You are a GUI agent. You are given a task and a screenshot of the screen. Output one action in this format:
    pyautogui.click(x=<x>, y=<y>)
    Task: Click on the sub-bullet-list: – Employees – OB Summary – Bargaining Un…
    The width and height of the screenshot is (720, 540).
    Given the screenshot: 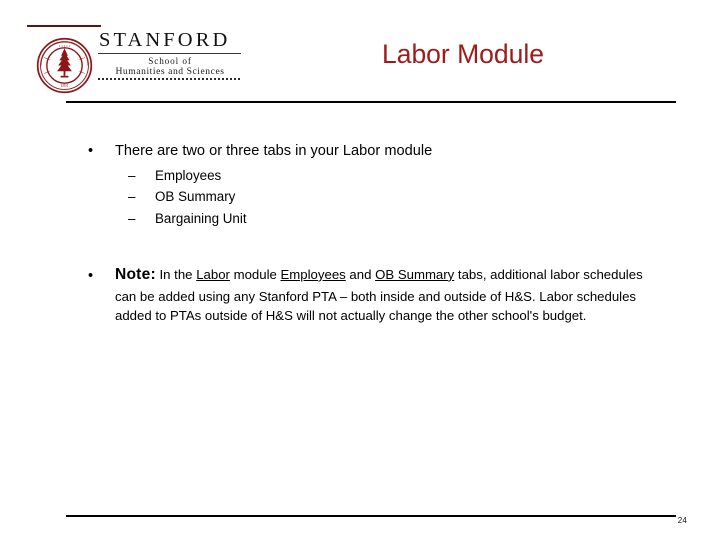 What is the action you would take?
    pyautogui.click(x=367, y=198)
    